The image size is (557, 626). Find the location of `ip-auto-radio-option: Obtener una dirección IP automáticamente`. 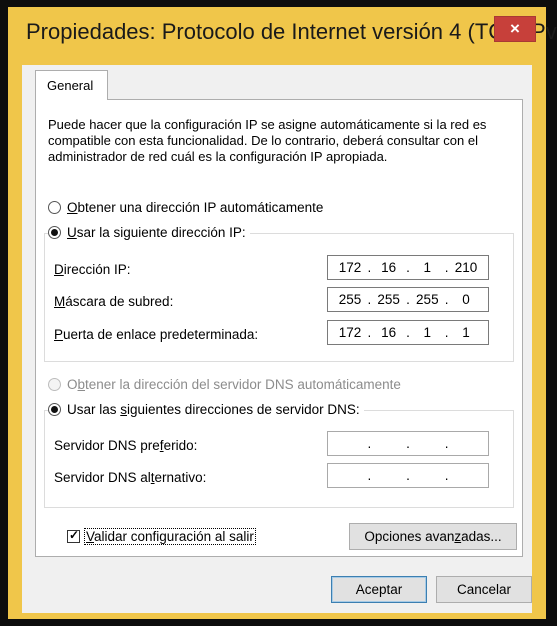

ip-auto-radio-option: Obtener una dirección IP automáticamente is located at coordinates (186, 207).